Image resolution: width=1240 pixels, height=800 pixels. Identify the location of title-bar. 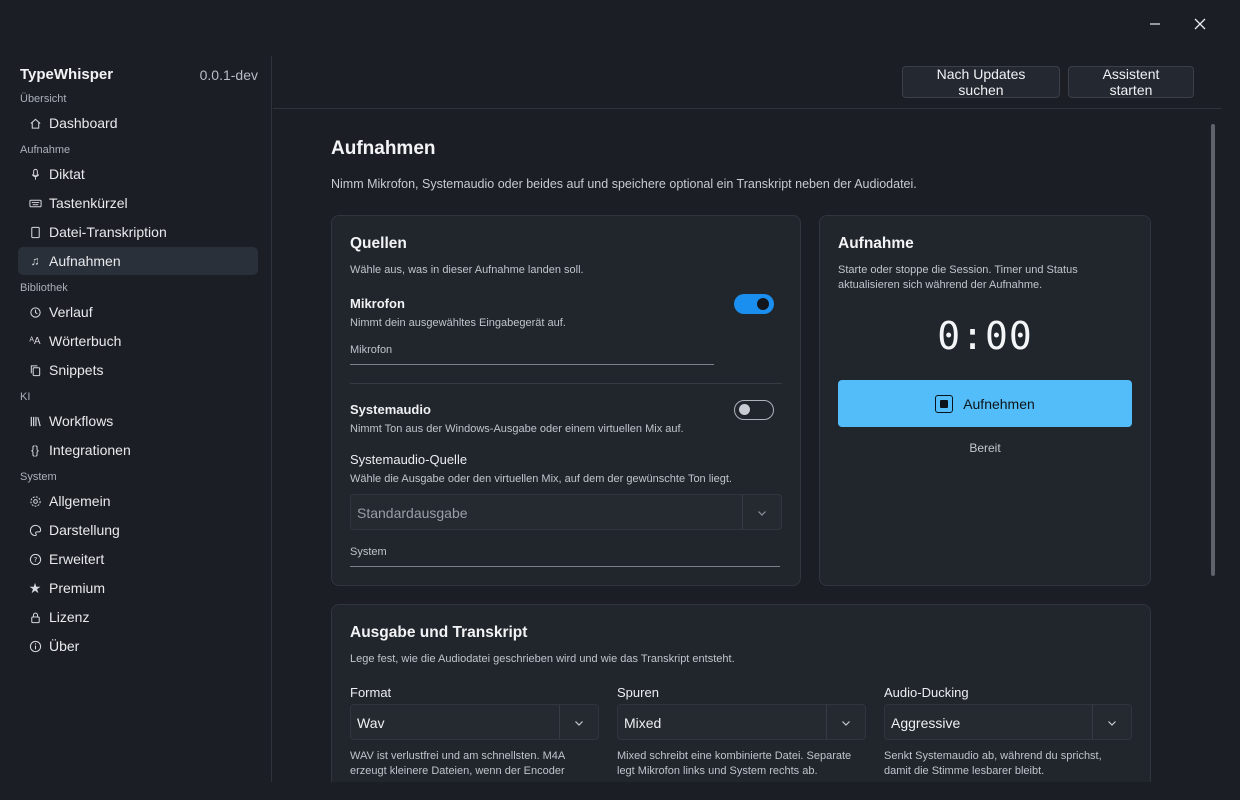
(620, 24).